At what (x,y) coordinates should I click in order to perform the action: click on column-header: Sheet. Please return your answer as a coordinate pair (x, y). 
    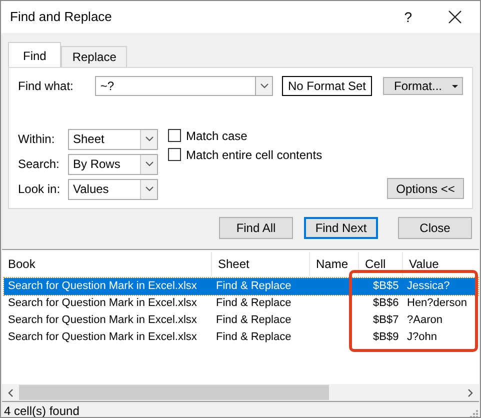
    Looking at the image, I should click on (261, 264).